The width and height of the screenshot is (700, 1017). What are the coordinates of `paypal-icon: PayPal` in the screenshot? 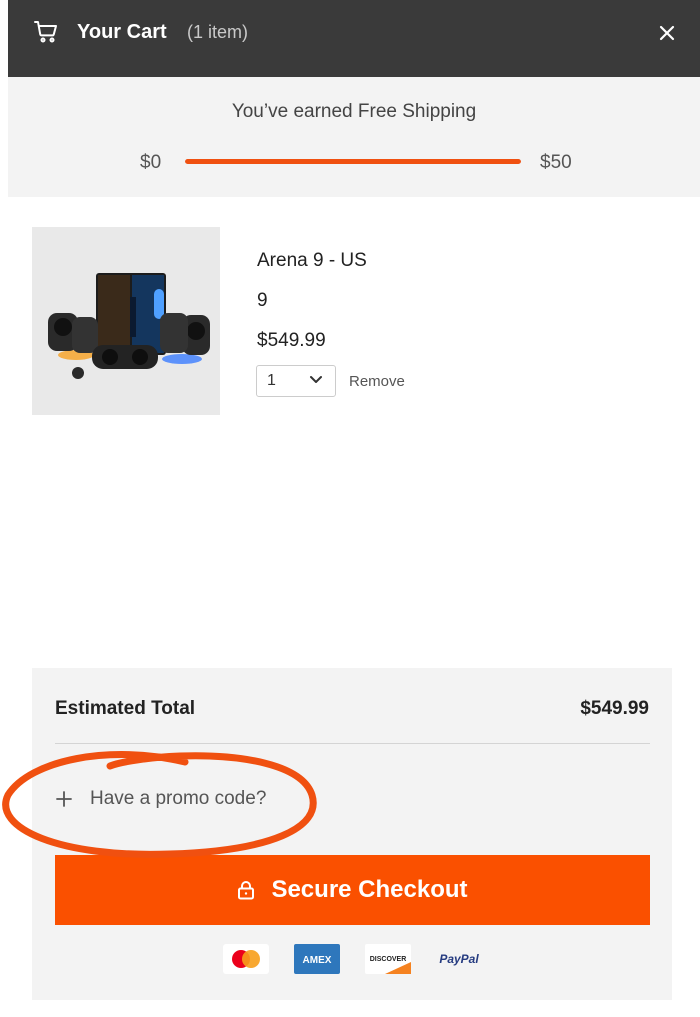 It's located at (459, 959).